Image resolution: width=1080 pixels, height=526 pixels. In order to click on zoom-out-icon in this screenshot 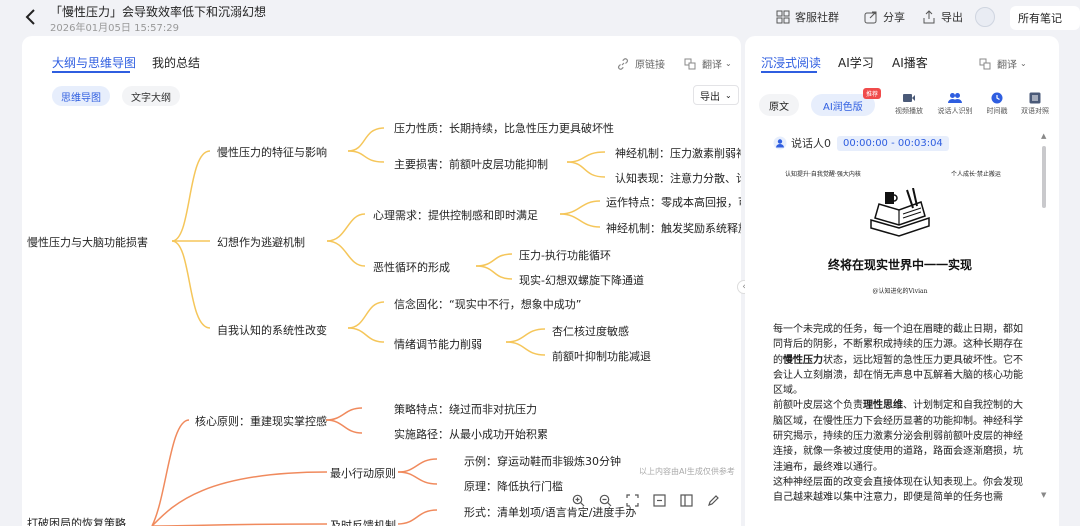, I will do `click(605, 500)`.